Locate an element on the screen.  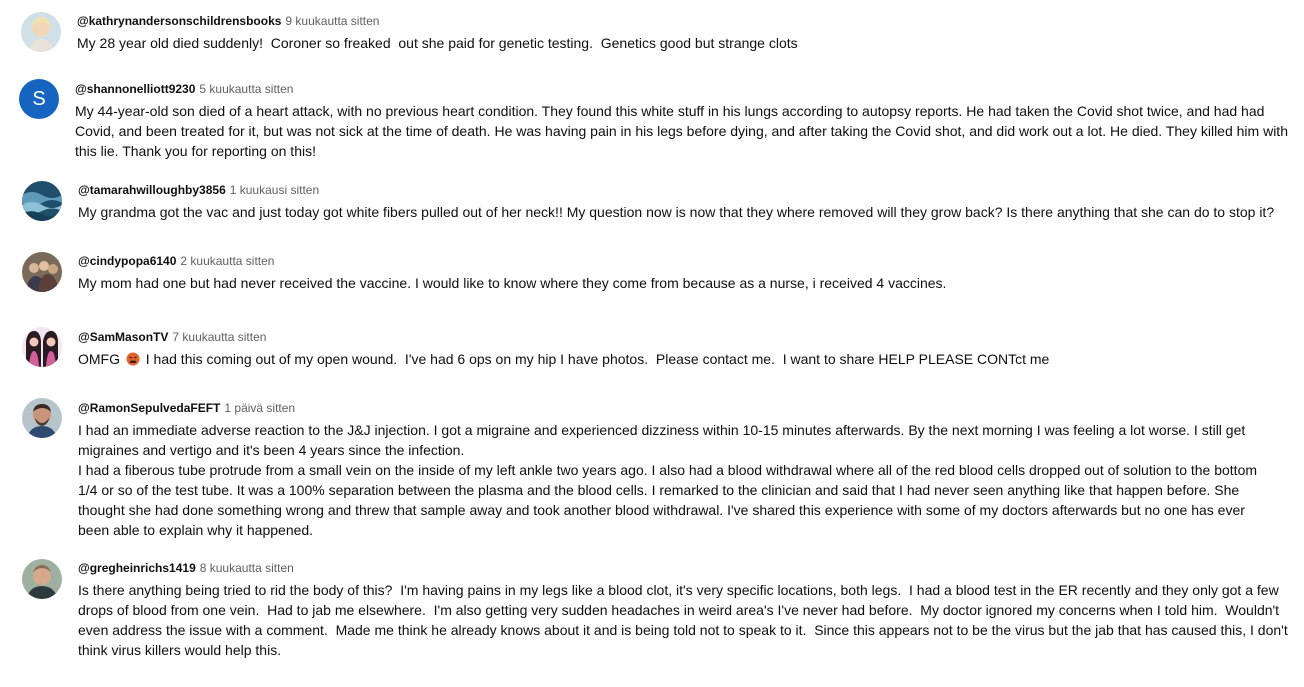
comment-author: @gregheinrichs1419 is located at coordinates (137, 568).